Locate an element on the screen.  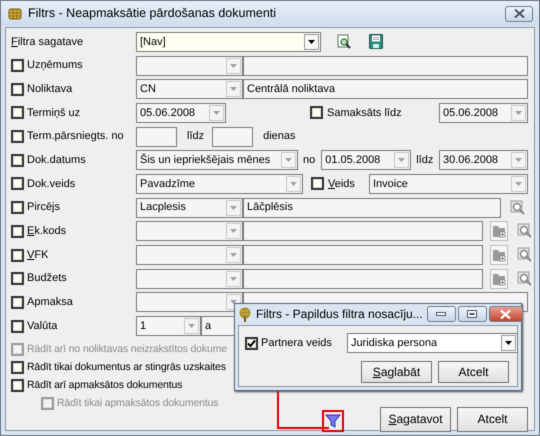
dropdown: Šis un iepriekšējais mēnes is located at coordinates (217, 160).